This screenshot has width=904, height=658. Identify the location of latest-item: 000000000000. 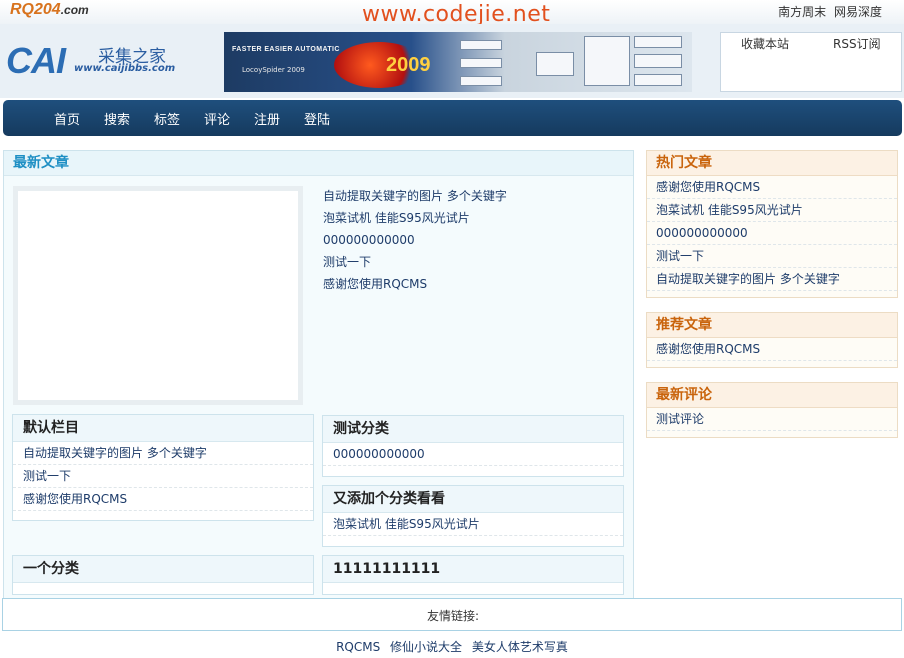
(415, 240).